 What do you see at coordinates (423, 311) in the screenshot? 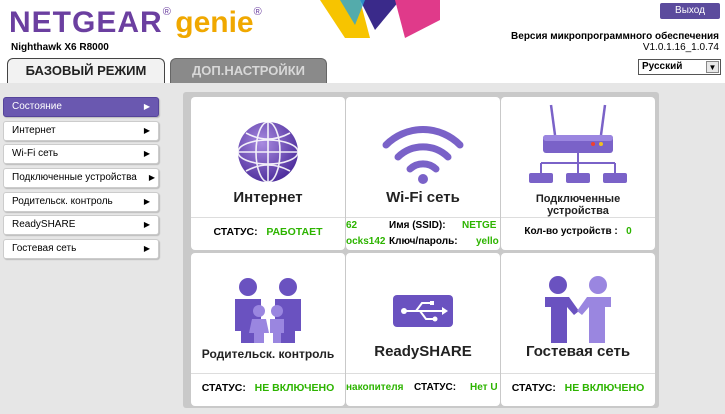
I see `usb-icon` at bounding box center [423, 311].